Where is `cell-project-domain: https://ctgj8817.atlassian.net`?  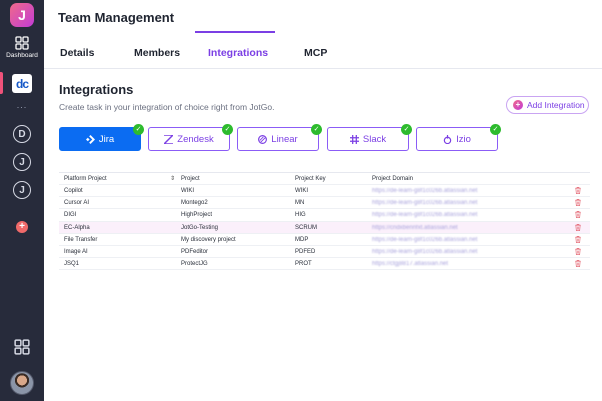
cell-project-domain: https://ctgj8817.atlassian.net is located at coordinates (410, 264).